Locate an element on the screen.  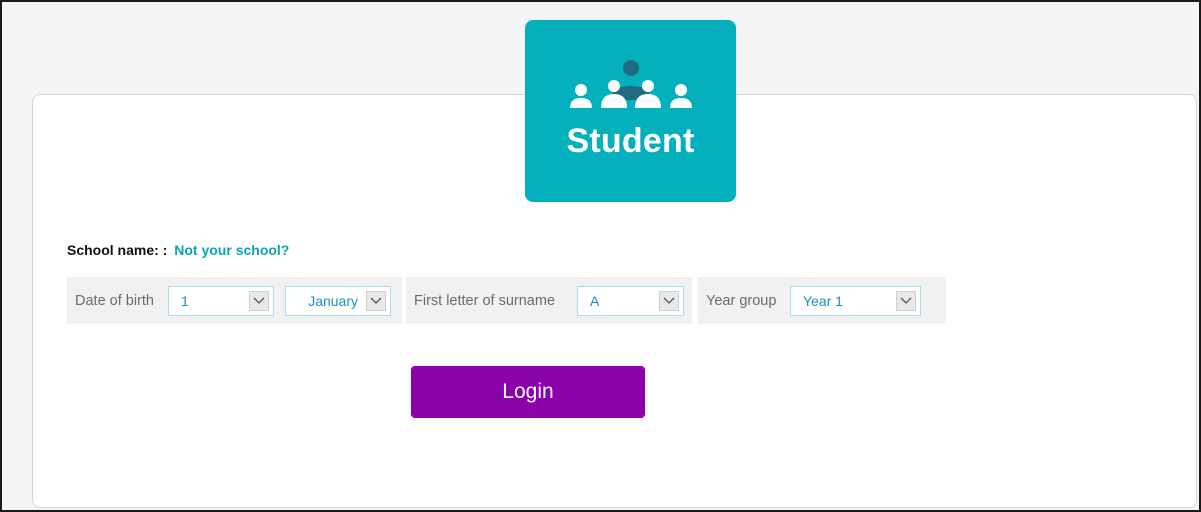
not-your-school-link: Not your school? is located at coordinates (231, 250).